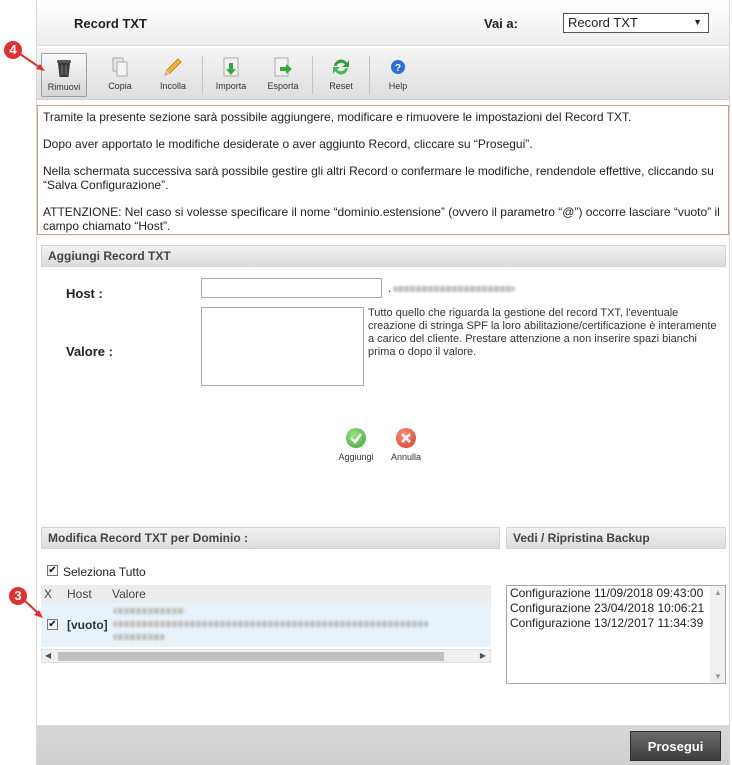  What do you see at coordinates (406, 438) in the screenshot?
I see `close-icon` at bounding box center [406, 438].